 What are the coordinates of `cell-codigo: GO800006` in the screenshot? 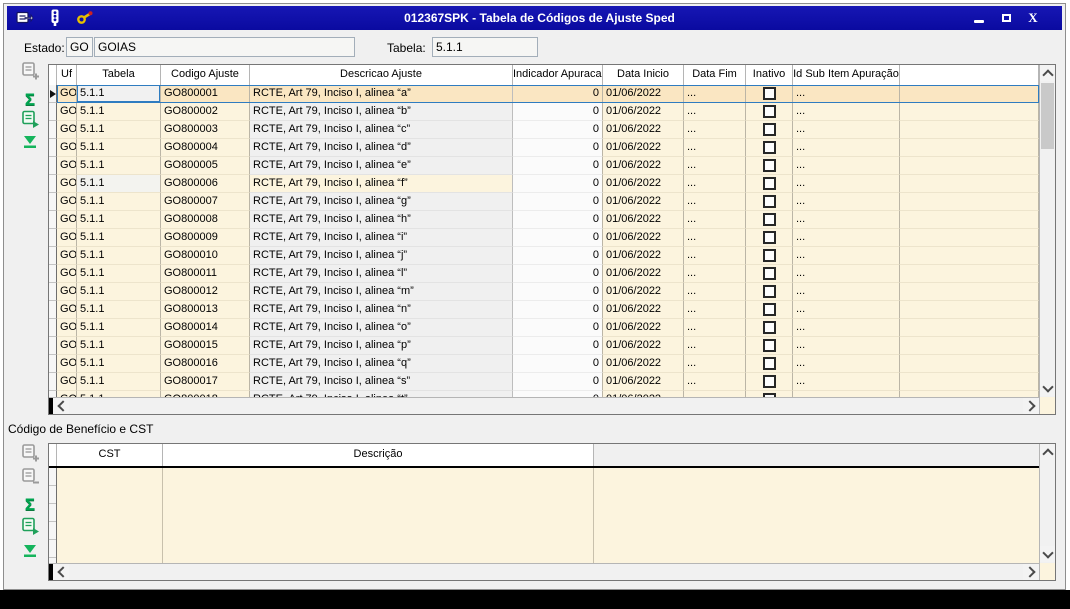 It's located at (205, 184).